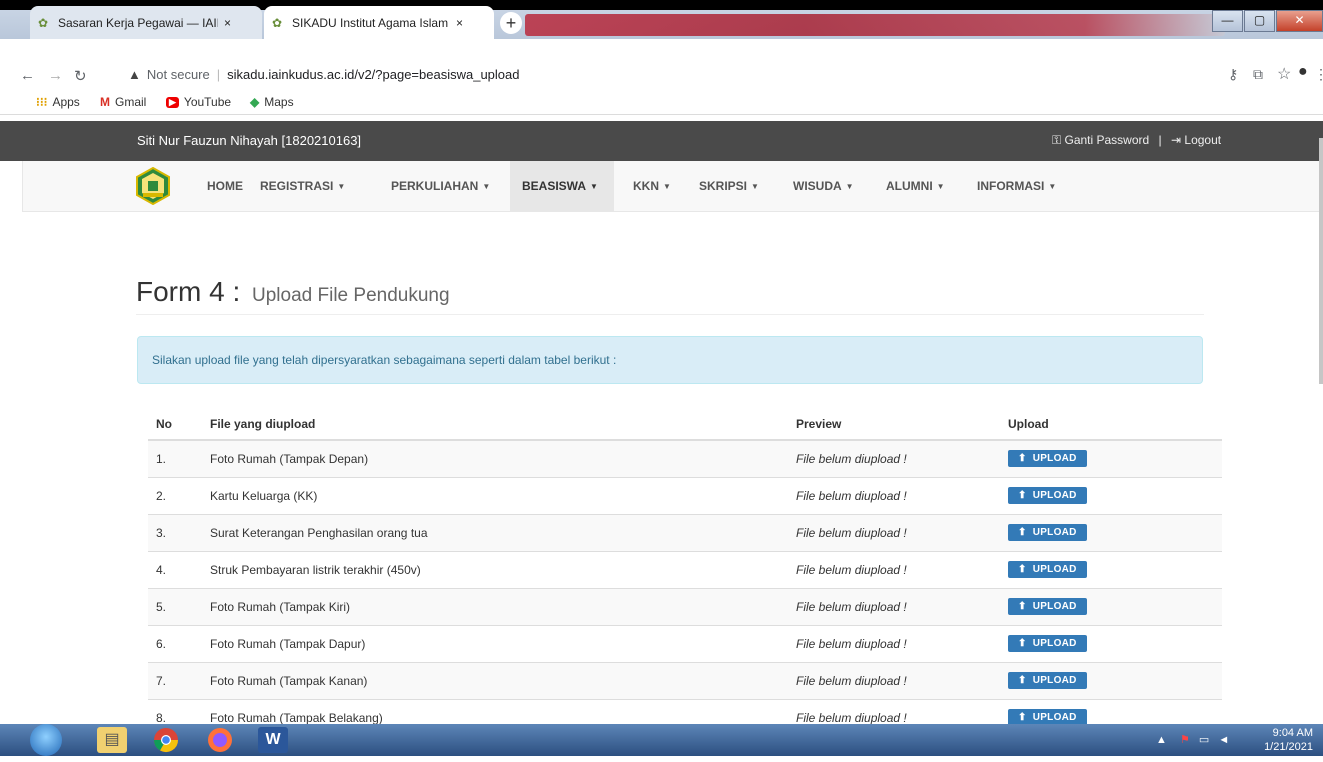 Image resolution: width=1323 pixels, height=762 pixels. I want to click on close-window-button: ✕, so click(1299, 21).